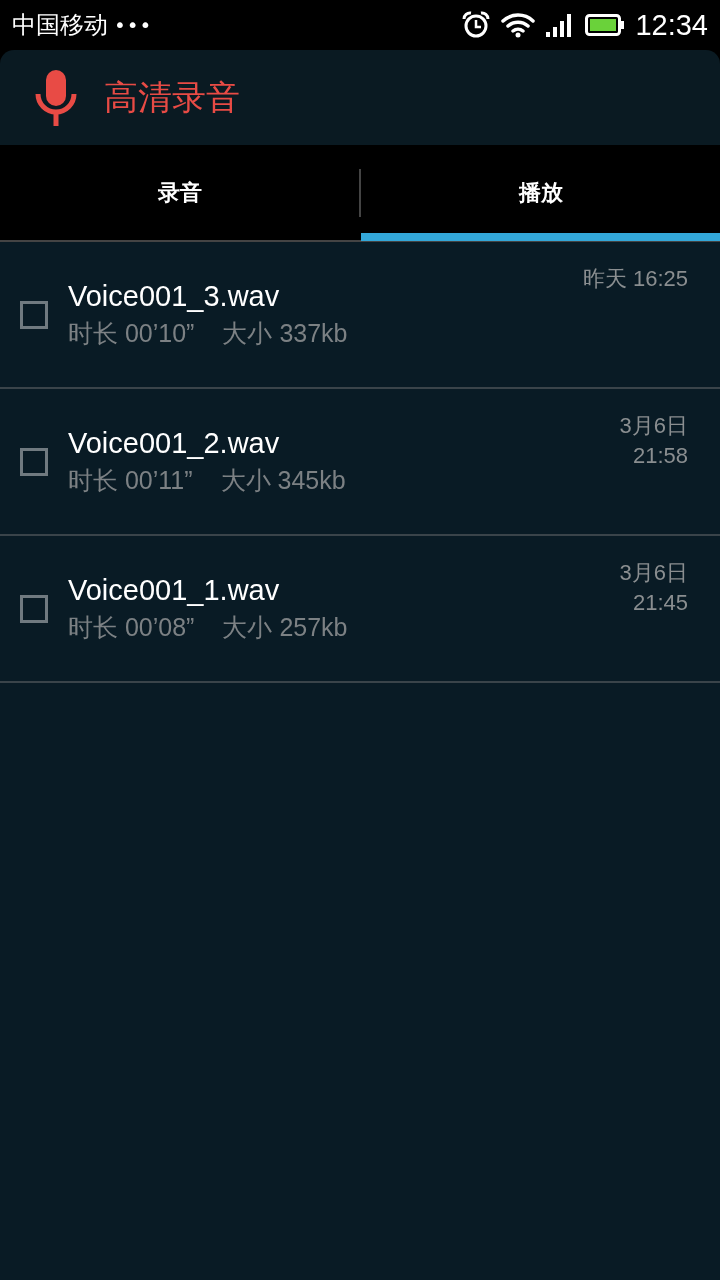 The width and height of the screenshot is (720, 1280). I want to click on date-text: 昨天 16:25, so click(635, 279).